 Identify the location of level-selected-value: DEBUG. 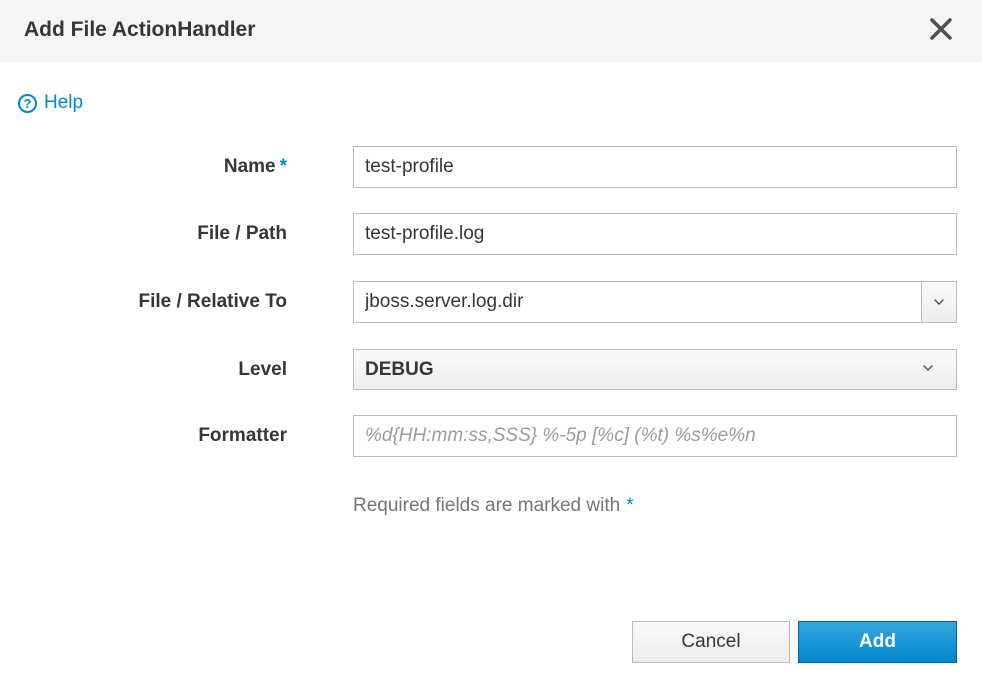
(399, 369).